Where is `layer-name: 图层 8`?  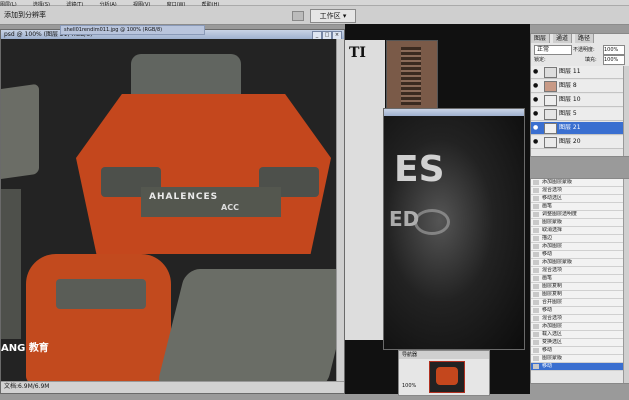 layer-name: 图层 8 is located at coordinates (568, 85).